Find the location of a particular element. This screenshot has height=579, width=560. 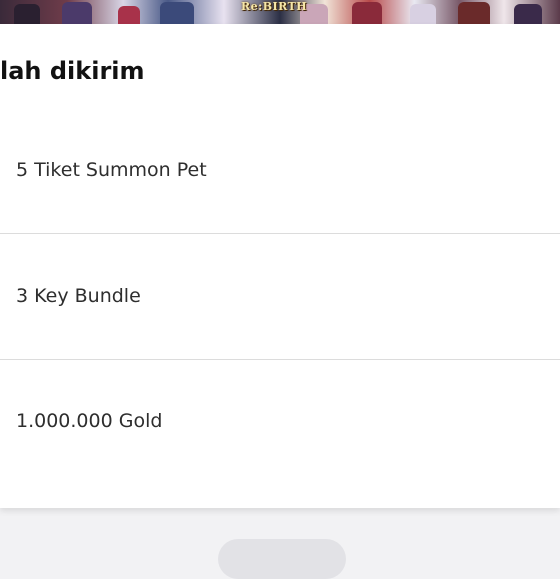

bottom-button is located at coordinates (282, 559).